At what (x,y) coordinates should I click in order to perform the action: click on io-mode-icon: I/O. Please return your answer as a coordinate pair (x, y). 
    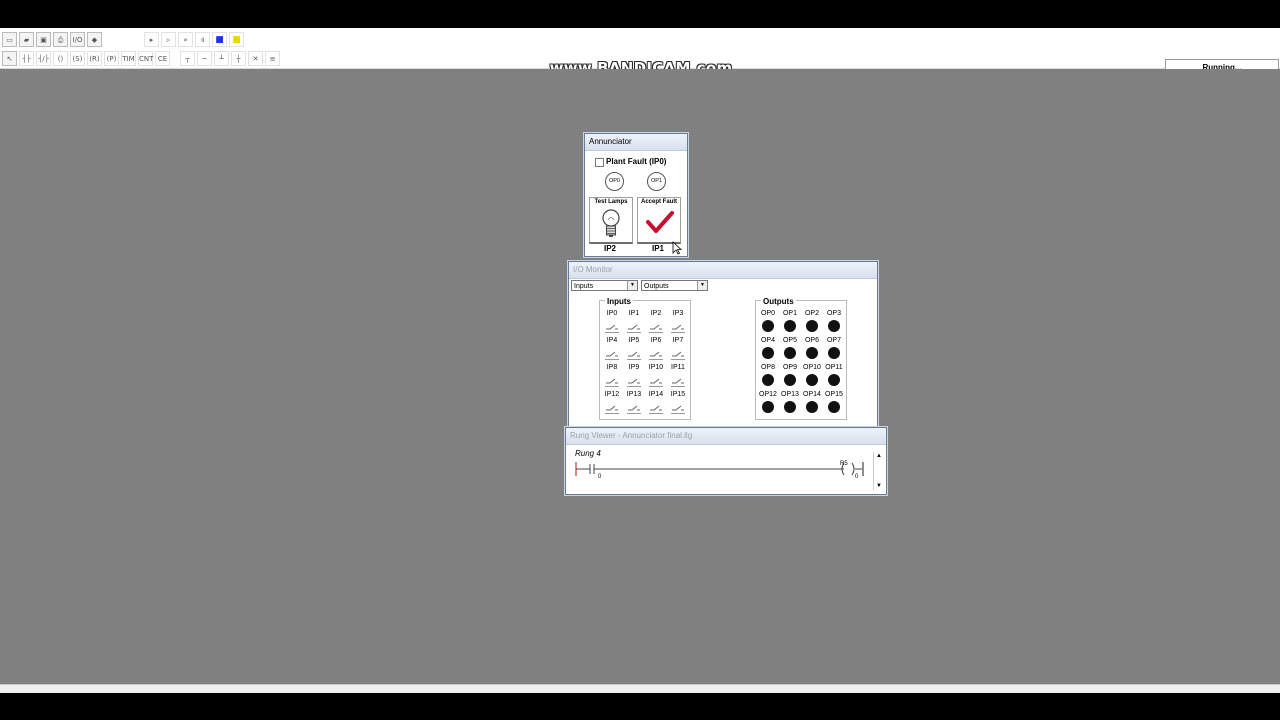
    Looking at the image, I should click on (77, 39).